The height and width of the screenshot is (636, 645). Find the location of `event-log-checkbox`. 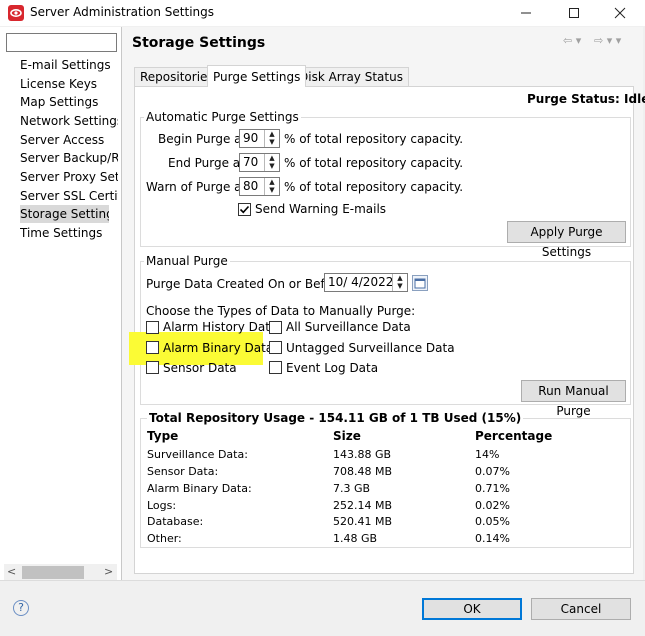

event-log-checkbox is located at coordinates (275, 367).